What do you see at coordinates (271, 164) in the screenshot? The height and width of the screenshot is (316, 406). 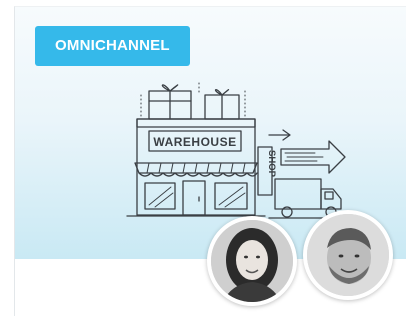 I see `shop-sign: SHOP` at bounding box center [271, 164].